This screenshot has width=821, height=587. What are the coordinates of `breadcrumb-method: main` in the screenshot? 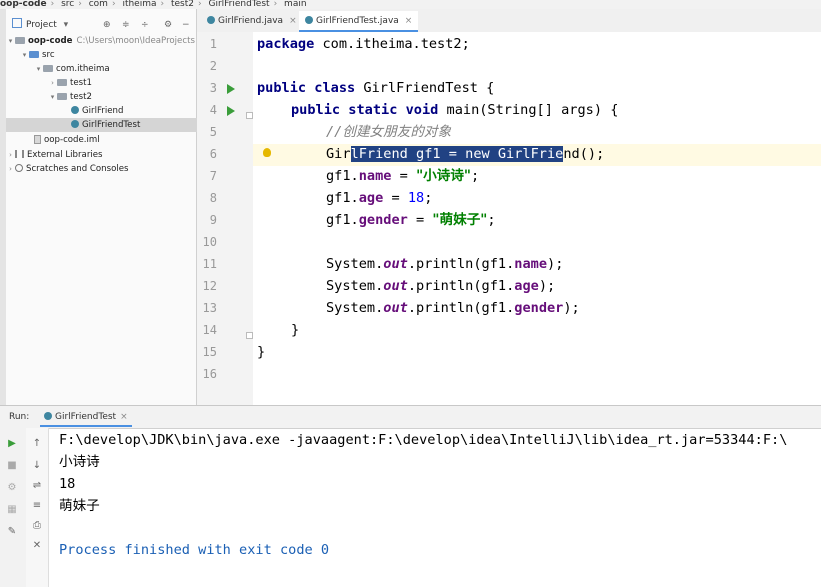 It's located at (295, 4).